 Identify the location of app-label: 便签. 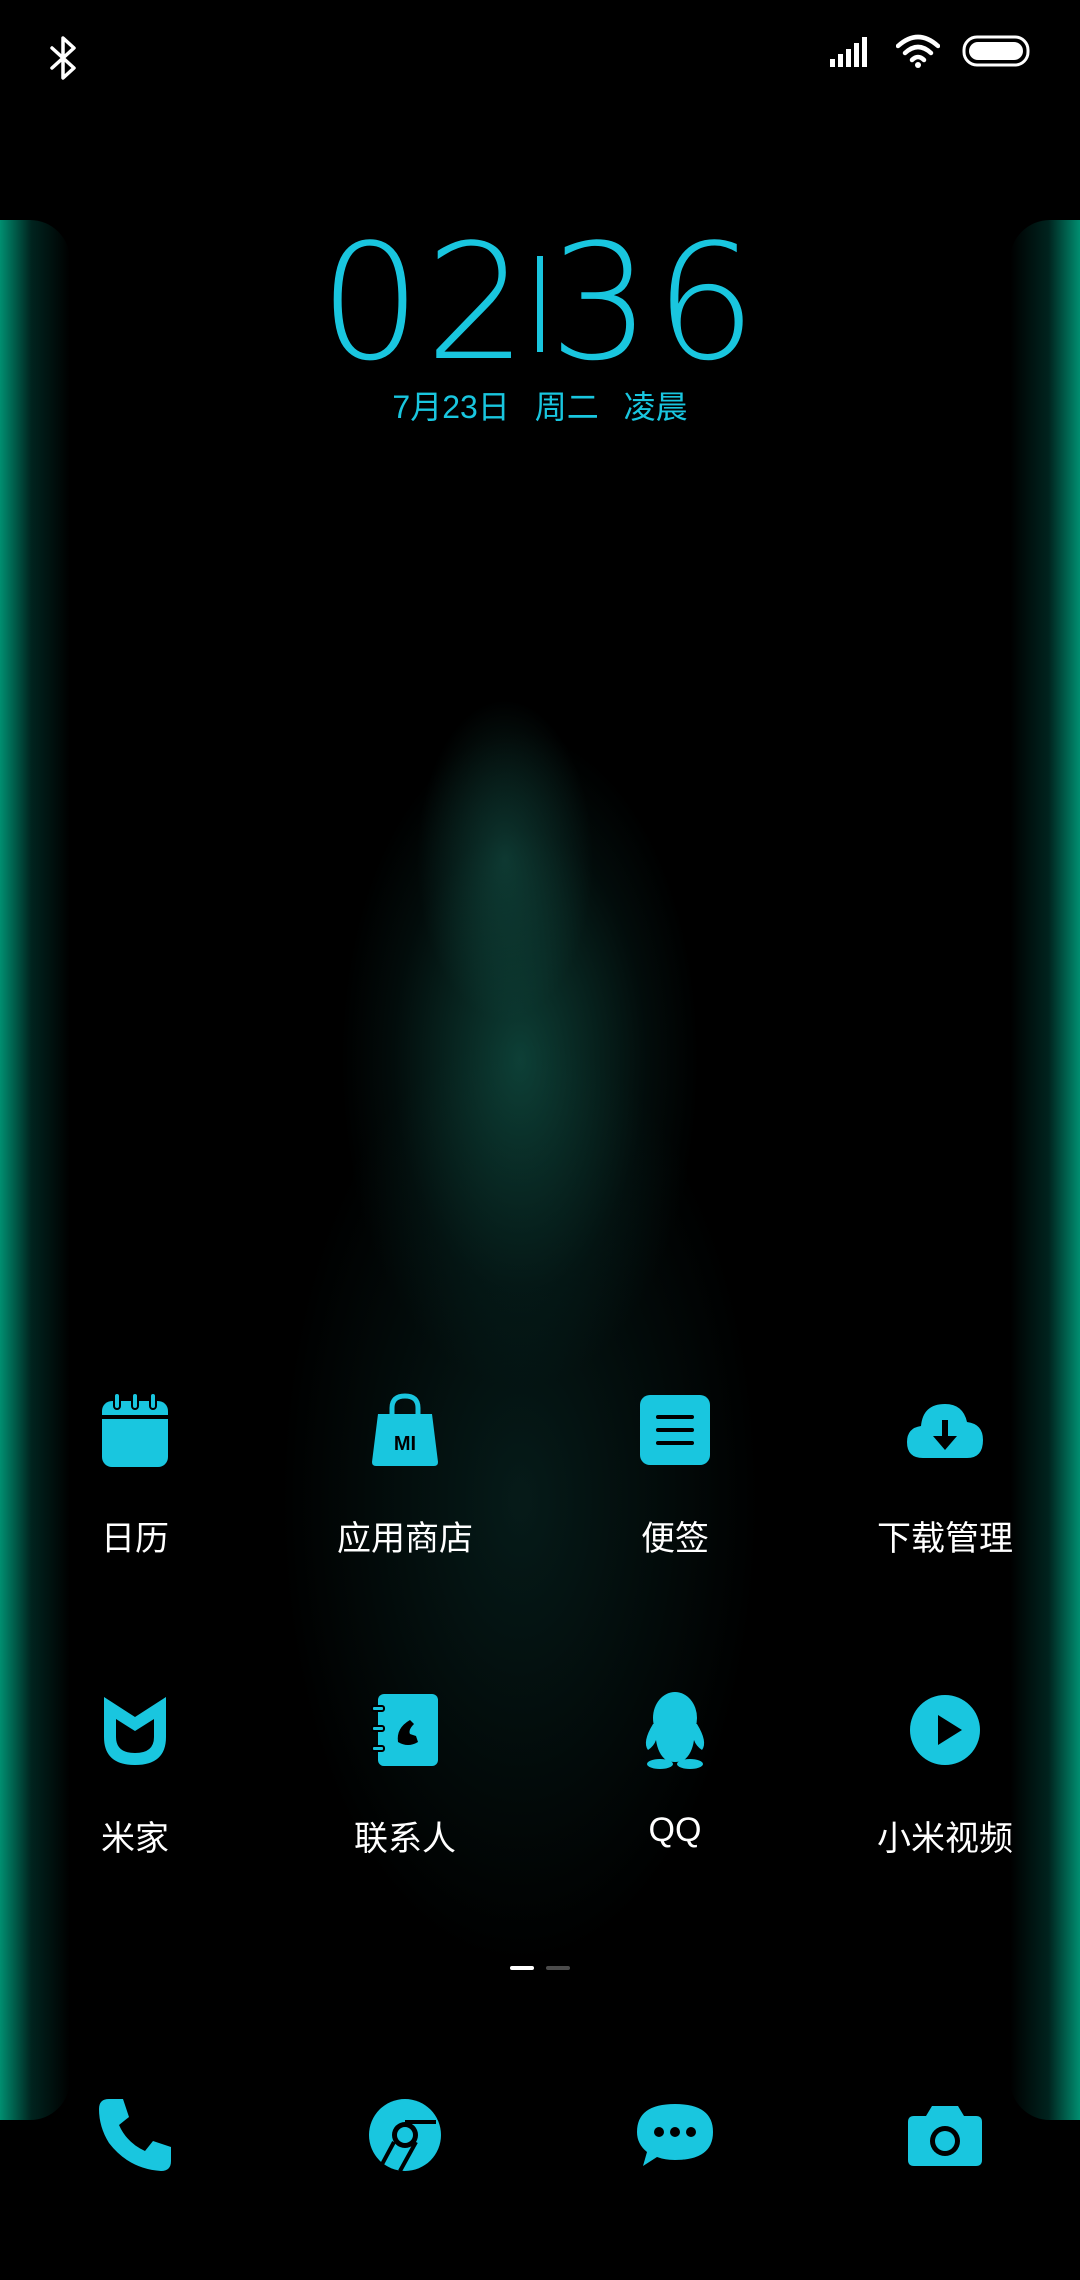
(675, 1539).